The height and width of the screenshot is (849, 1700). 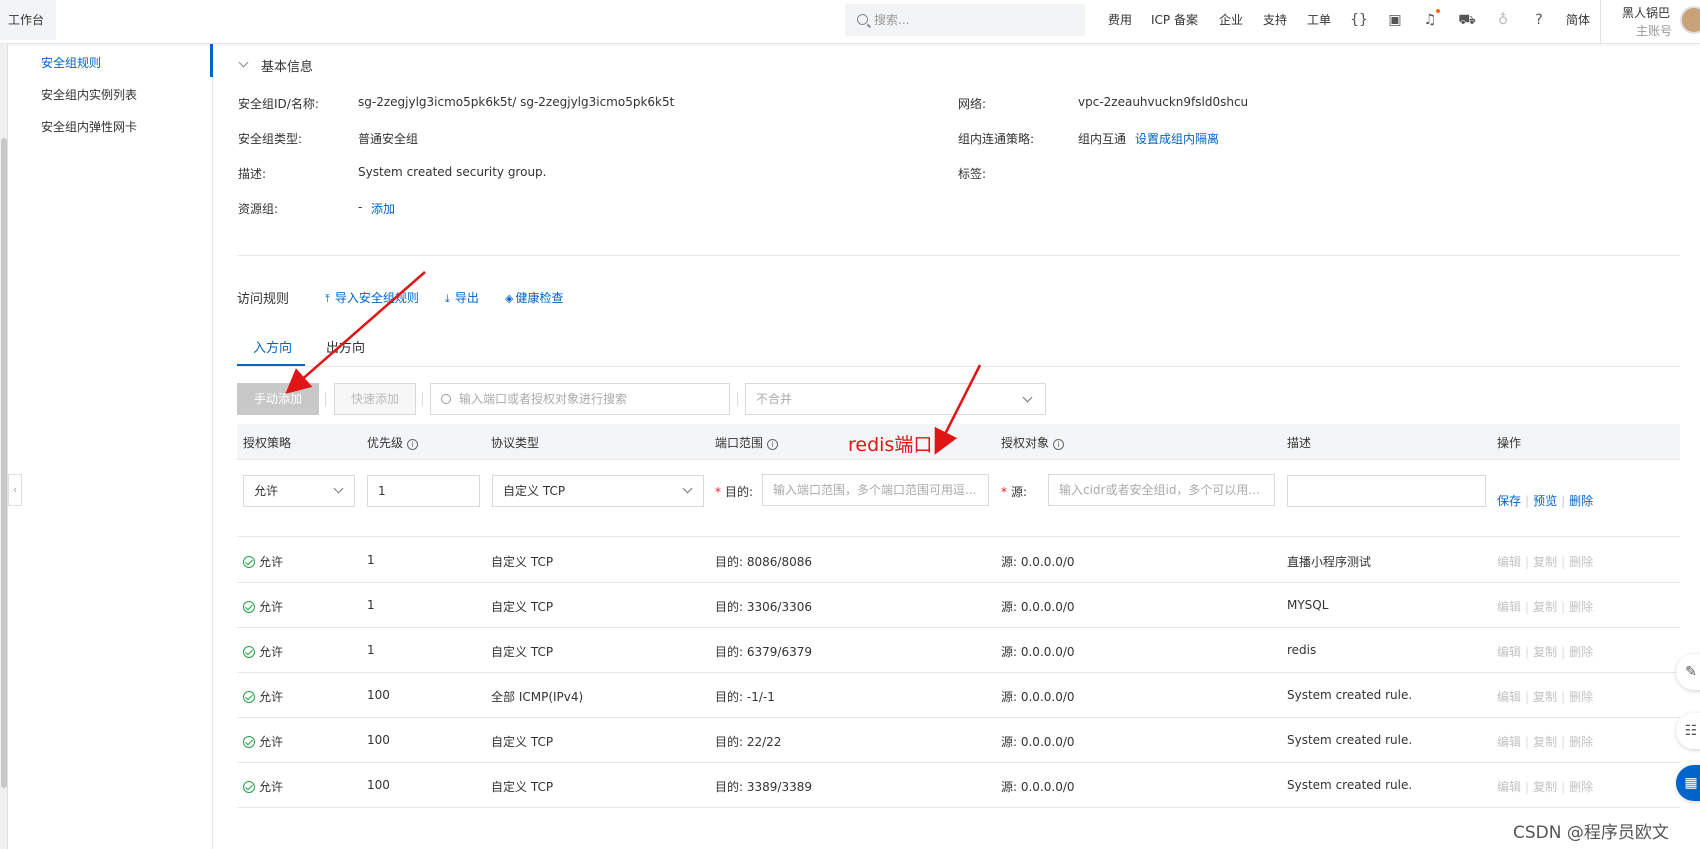 What do you see at coordinates (633, 363) in the screenshot?
I see `annotation-arrows` at bounding box center [633, 363].